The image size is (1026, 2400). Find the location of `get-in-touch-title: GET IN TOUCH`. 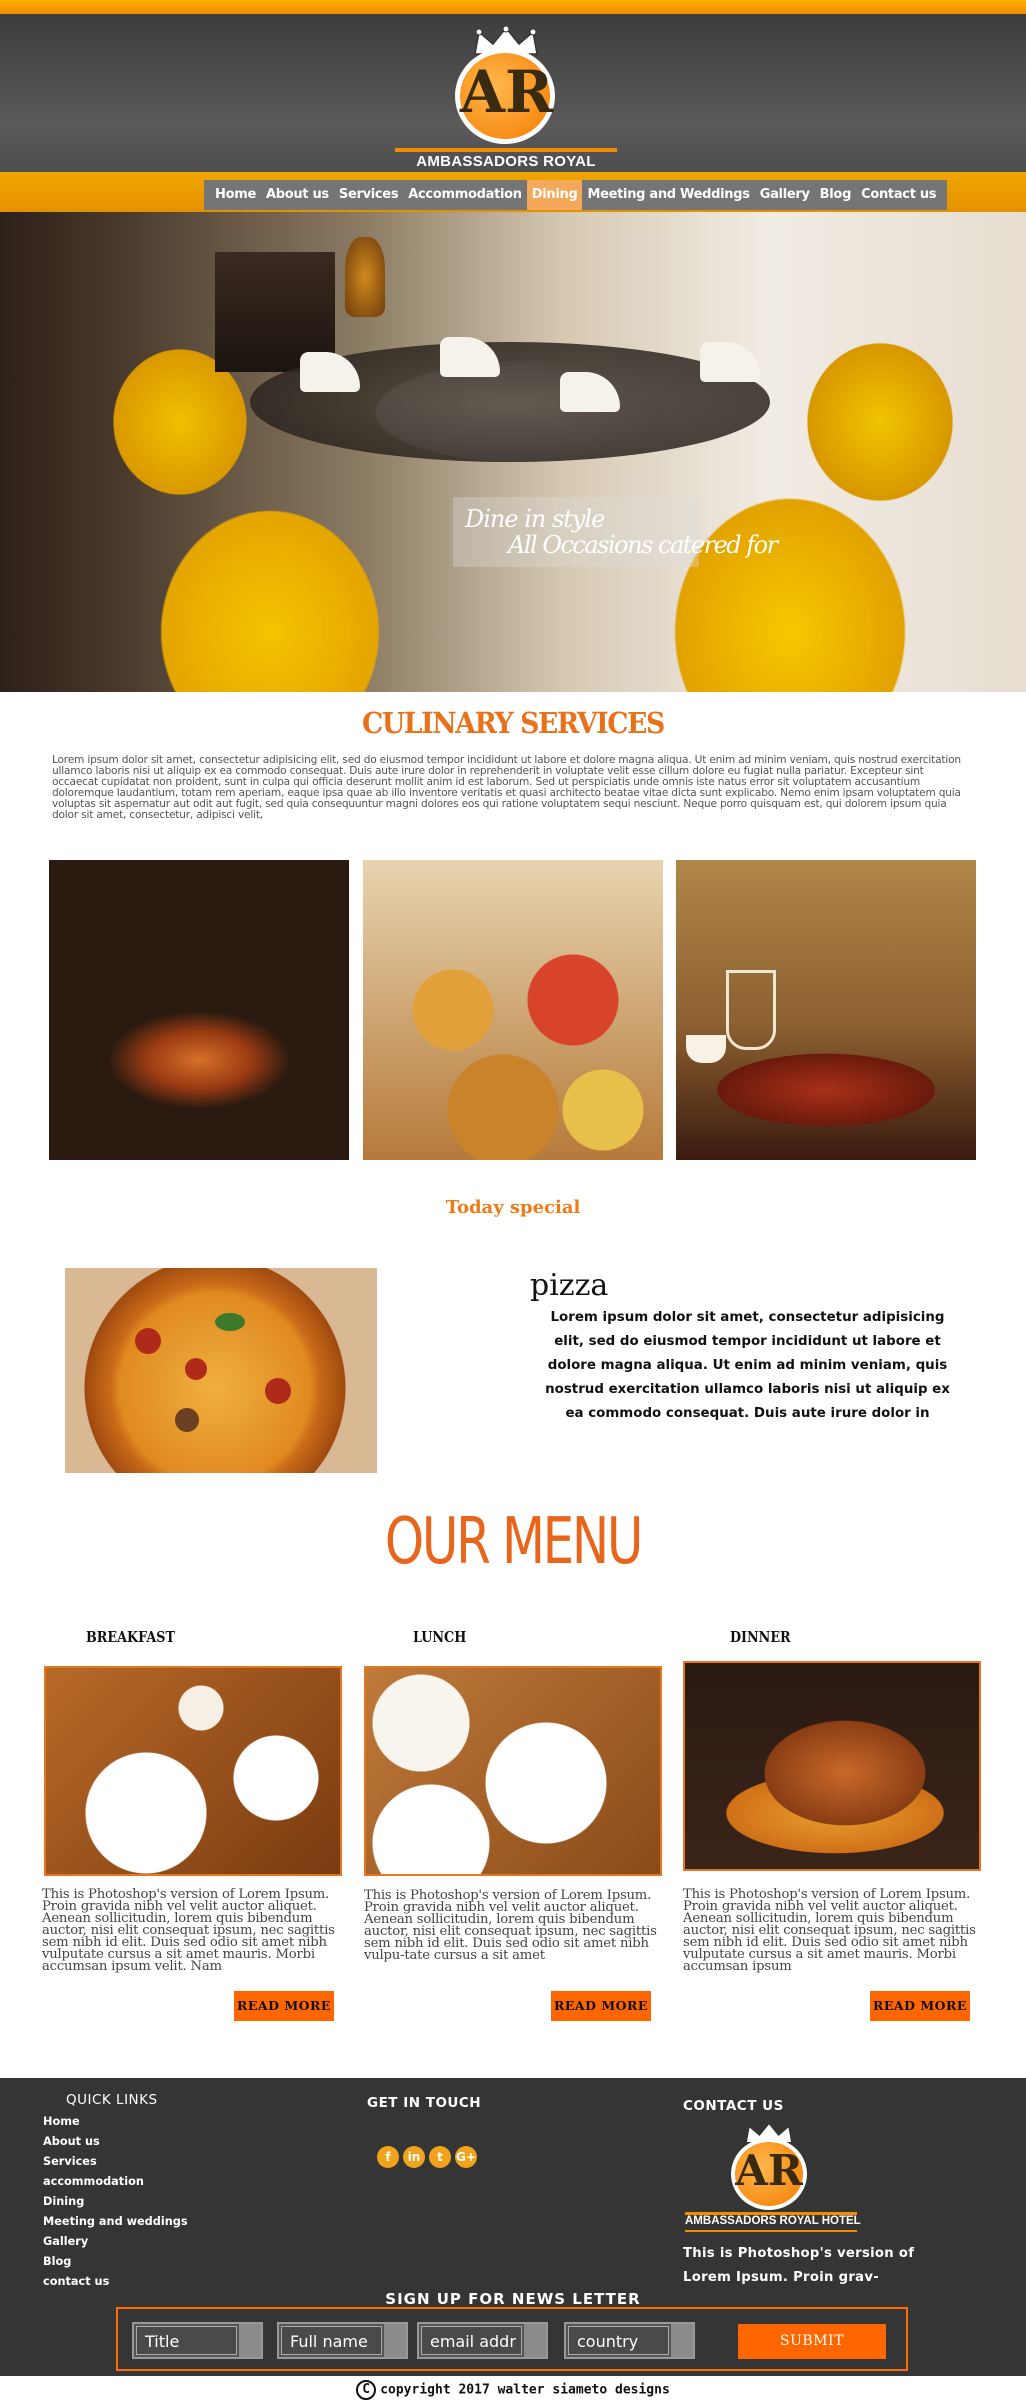

get-in-touch-title: GET IN TOUCH is located at coordinates (424, 2103).